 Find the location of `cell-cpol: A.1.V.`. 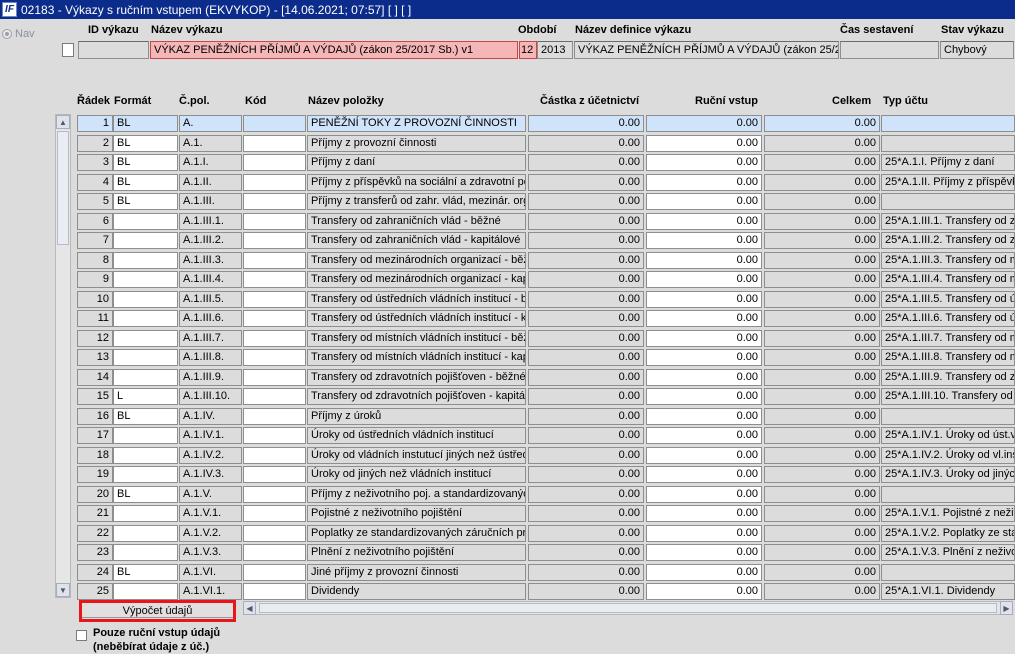

cell-cpol: A.1.V. is located at coordinates (210, 494).